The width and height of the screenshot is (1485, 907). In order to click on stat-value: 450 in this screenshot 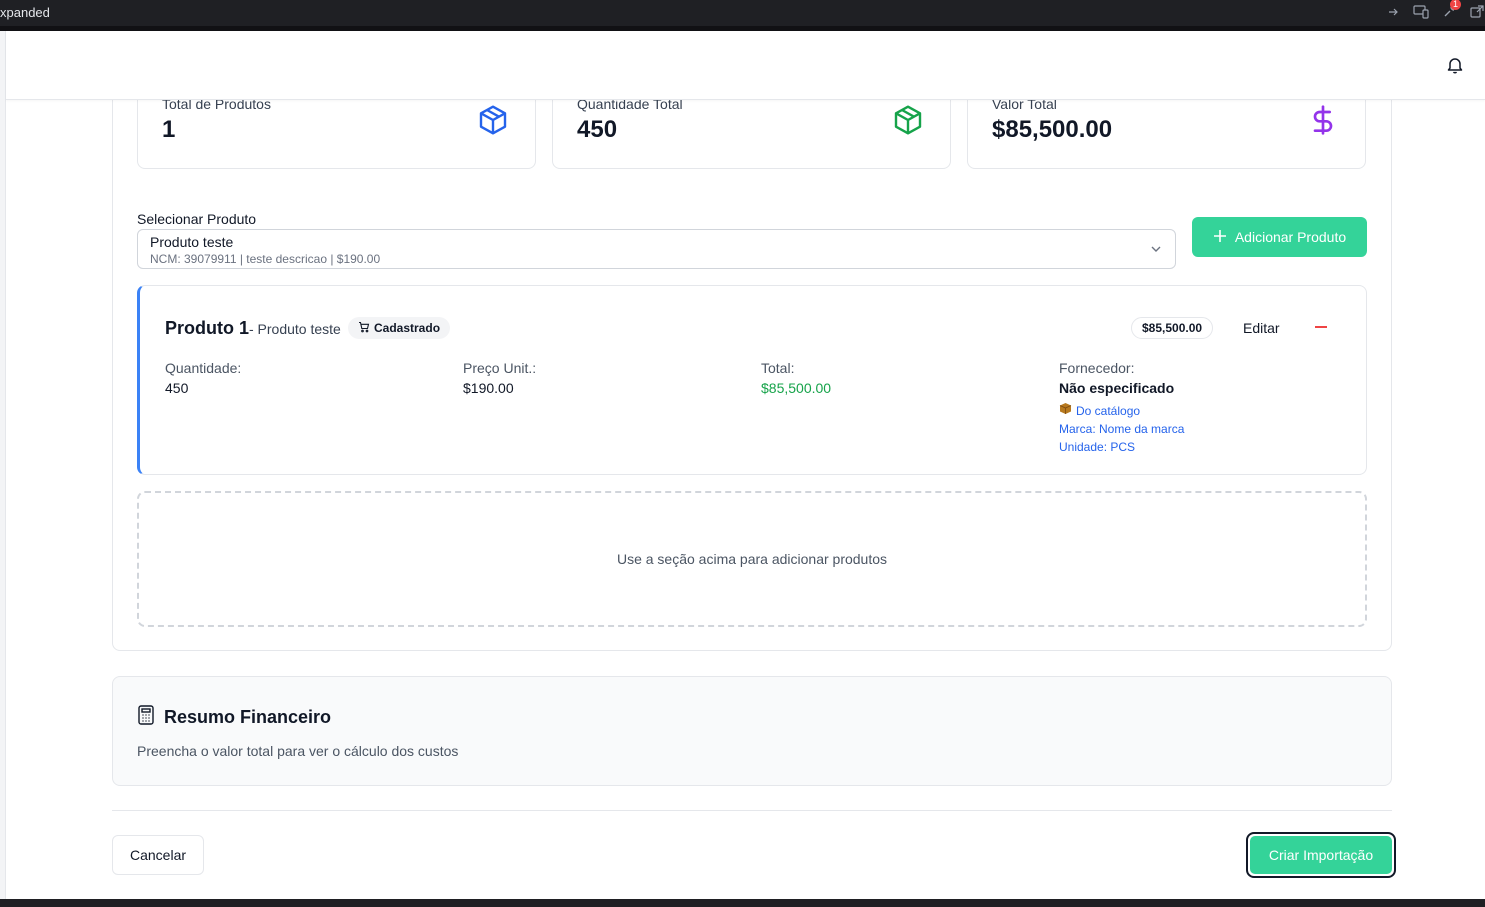, I will do `click(597, 129)`.